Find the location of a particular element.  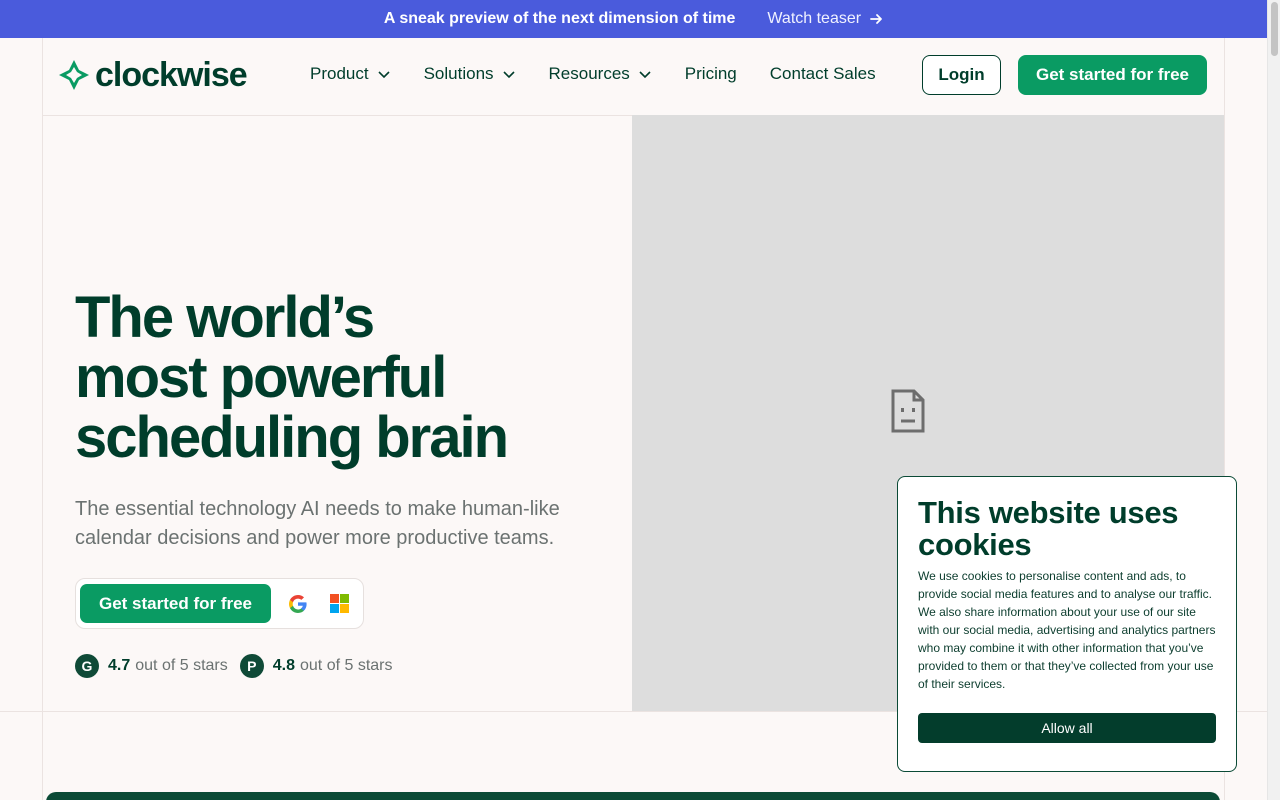

next-section-banner is located at coordinates (633, 796).